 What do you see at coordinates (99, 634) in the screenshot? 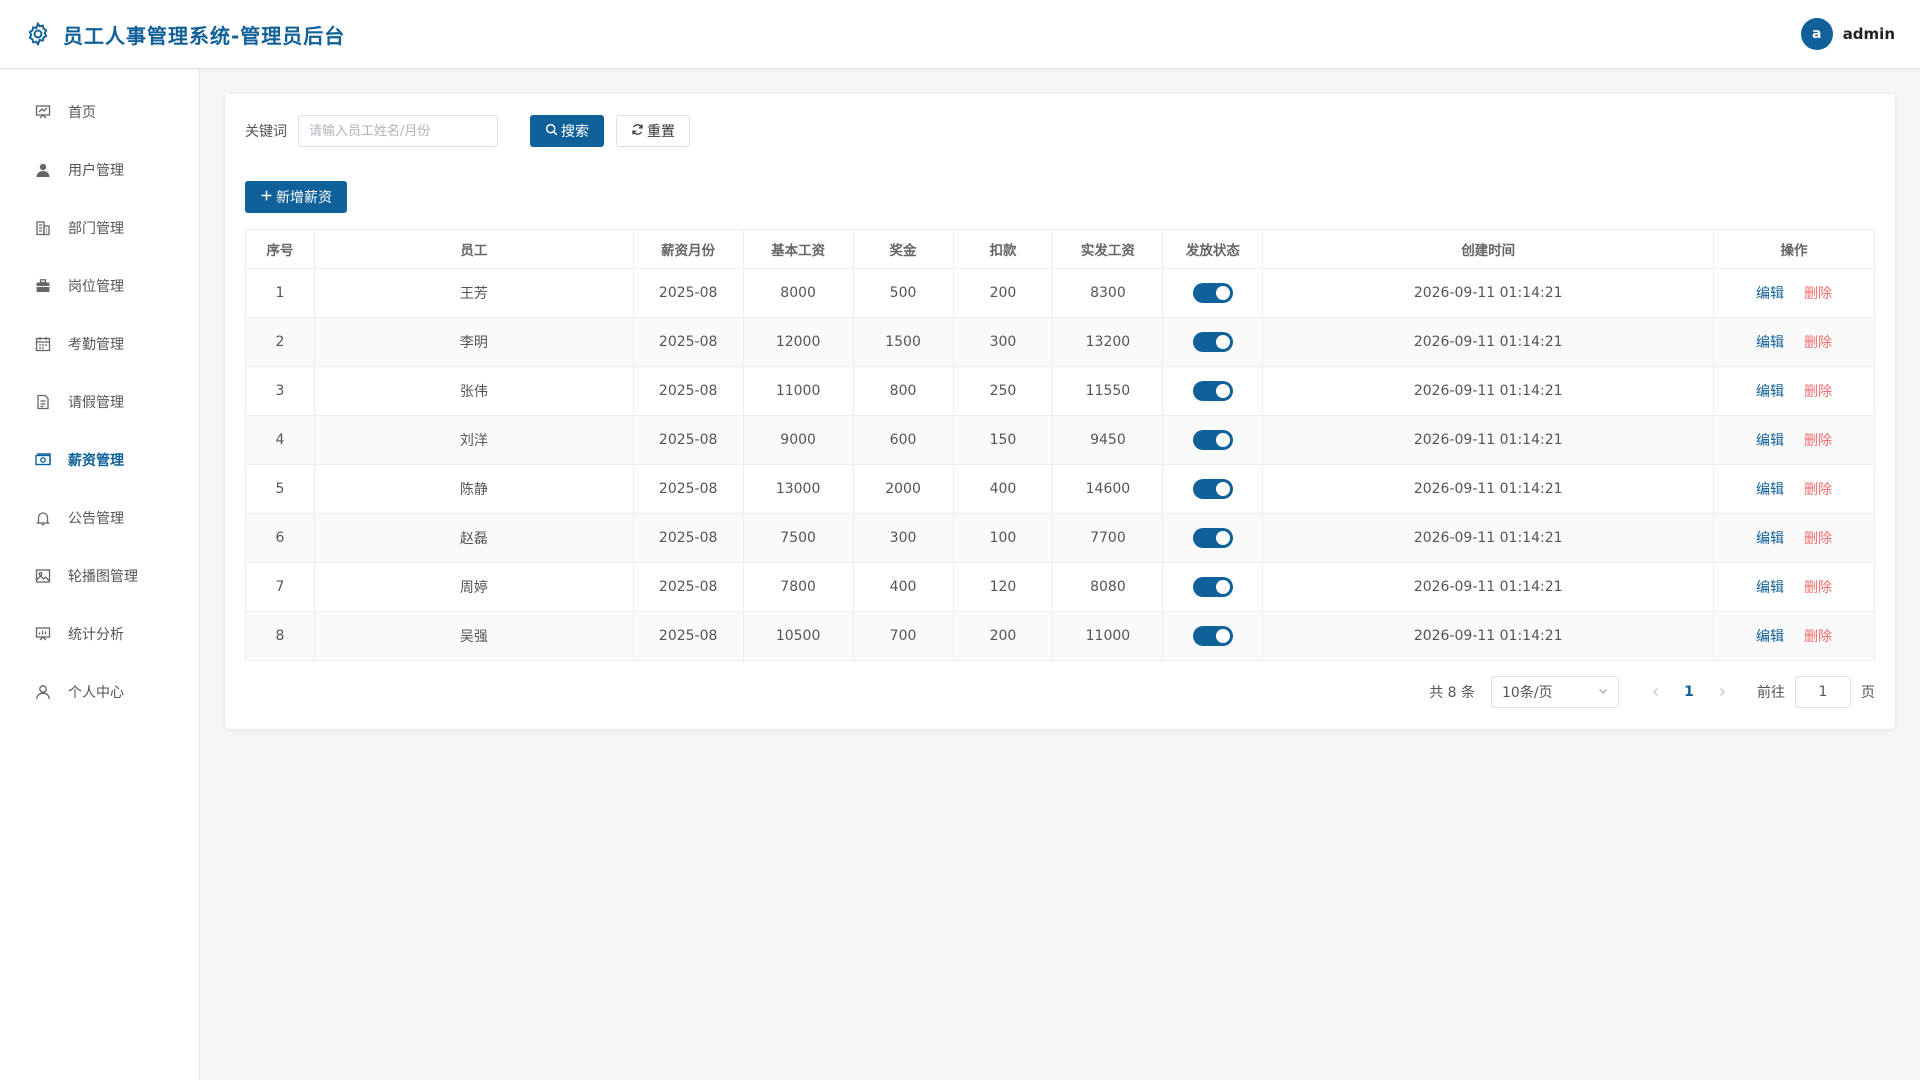
I see `sidebar-item-statistics: 统计分析` at bounding box center [99, 634].